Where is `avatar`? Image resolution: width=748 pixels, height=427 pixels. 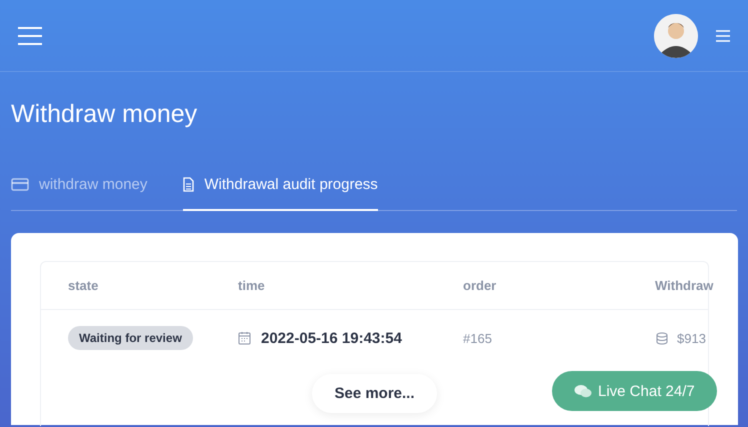 avatar is located at coordinates (676, 36).